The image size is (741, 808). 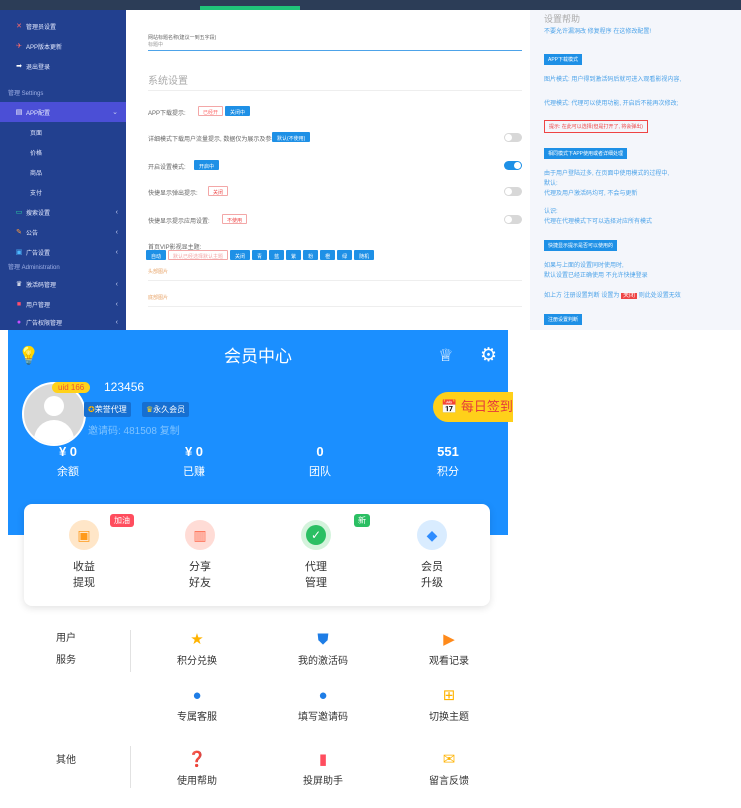 What do you see at coordinates (169, 409) in the screenshot?
I see `badge-label: 永久会员` at bounding box center [169, 409].